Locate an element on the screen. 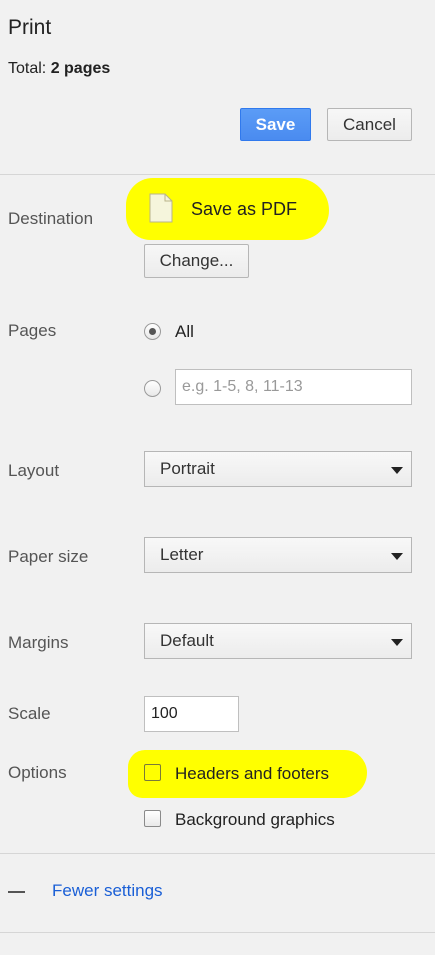 The image size is (435, 955). pages-all-radio is located at coordinates (152, 331).